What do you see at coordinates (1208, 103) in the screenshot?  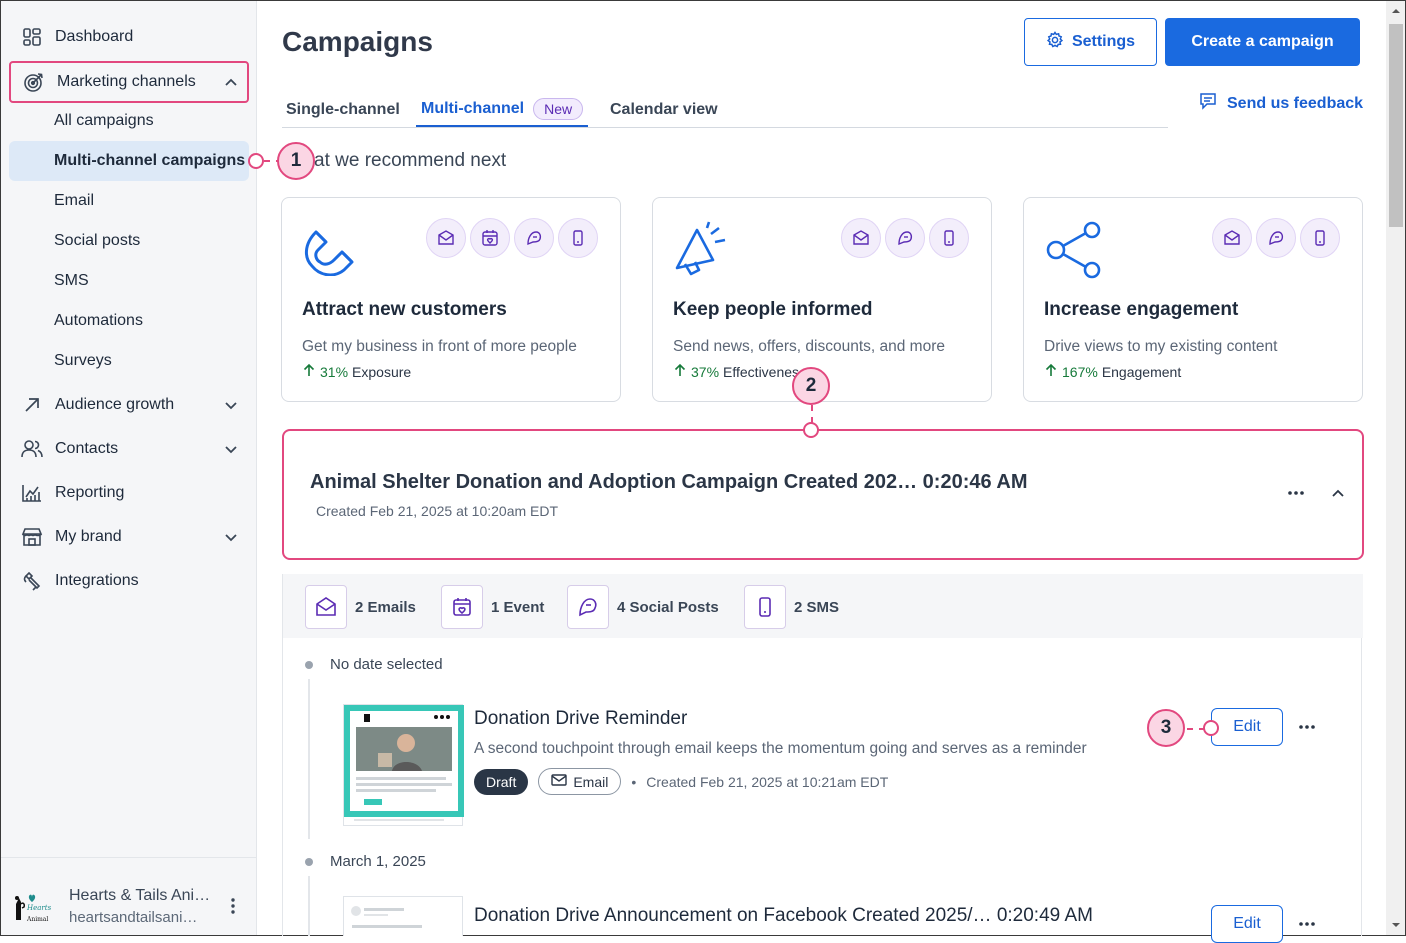 I see `feedback-icon` at bounding box center [1208, 103].